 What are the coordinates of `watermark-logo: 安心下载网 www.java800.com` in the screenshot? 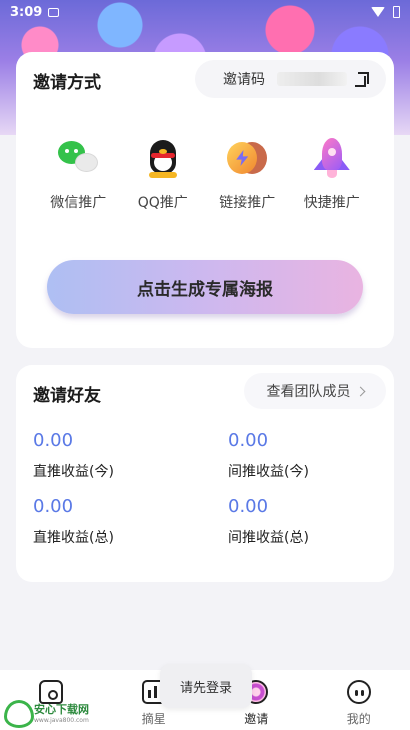 It's located at (57, 712).